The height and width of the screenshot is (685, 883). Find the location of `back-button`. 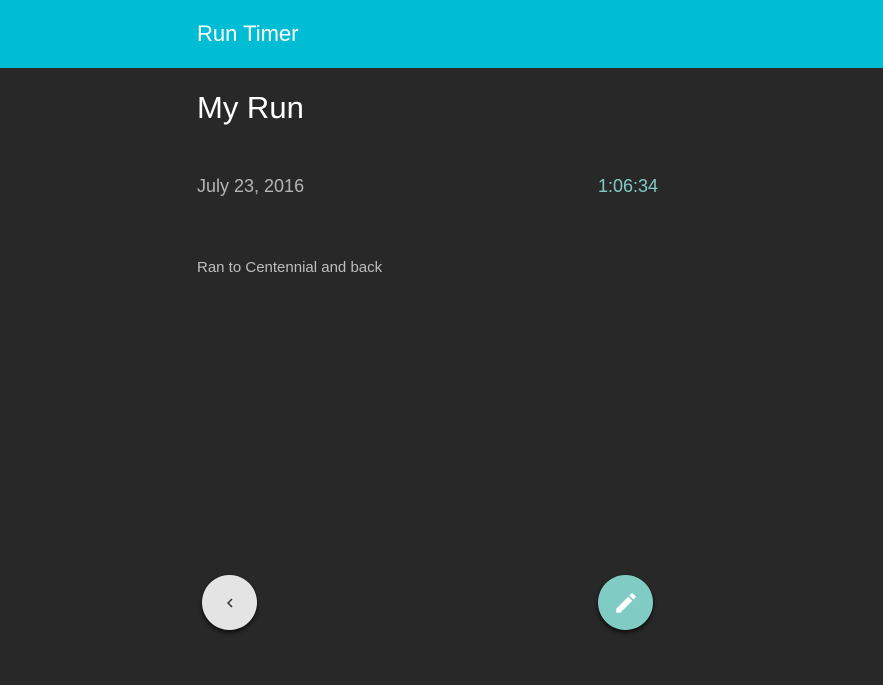

back-button is located at coordinates (229, 602).